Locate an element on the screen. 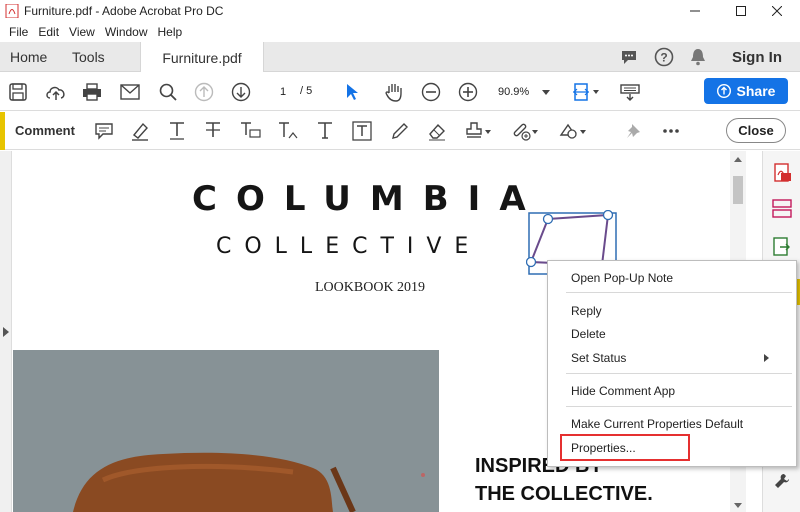 The height and width of the screenshot is (512, 800). edit-pdf-icon is located at coordinates (782, 247).